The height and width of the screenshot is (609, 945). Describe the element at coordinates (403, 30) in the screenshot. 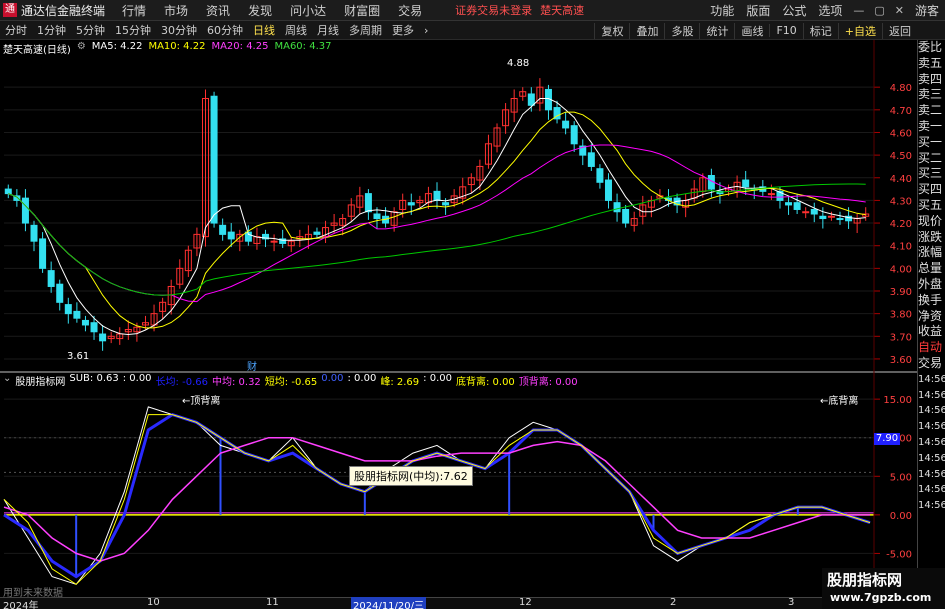

I see `period-more: 更多` at that location.